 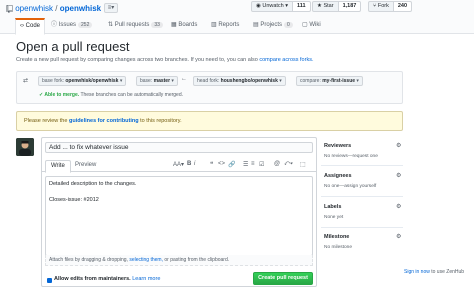 I want to click on tab-preview: Preview, so click(x=85, y=166).